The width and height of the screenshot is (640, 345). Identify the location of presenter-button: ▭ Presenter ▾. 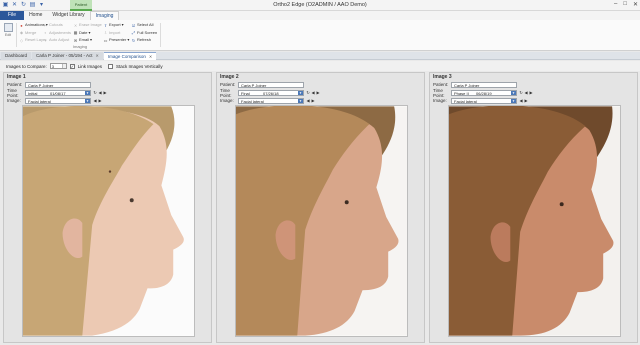
(116, 40).